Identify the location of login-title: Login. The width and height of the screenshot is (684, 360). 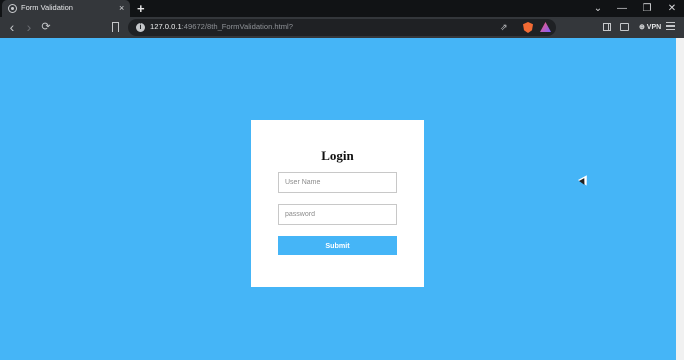
(337, 155).